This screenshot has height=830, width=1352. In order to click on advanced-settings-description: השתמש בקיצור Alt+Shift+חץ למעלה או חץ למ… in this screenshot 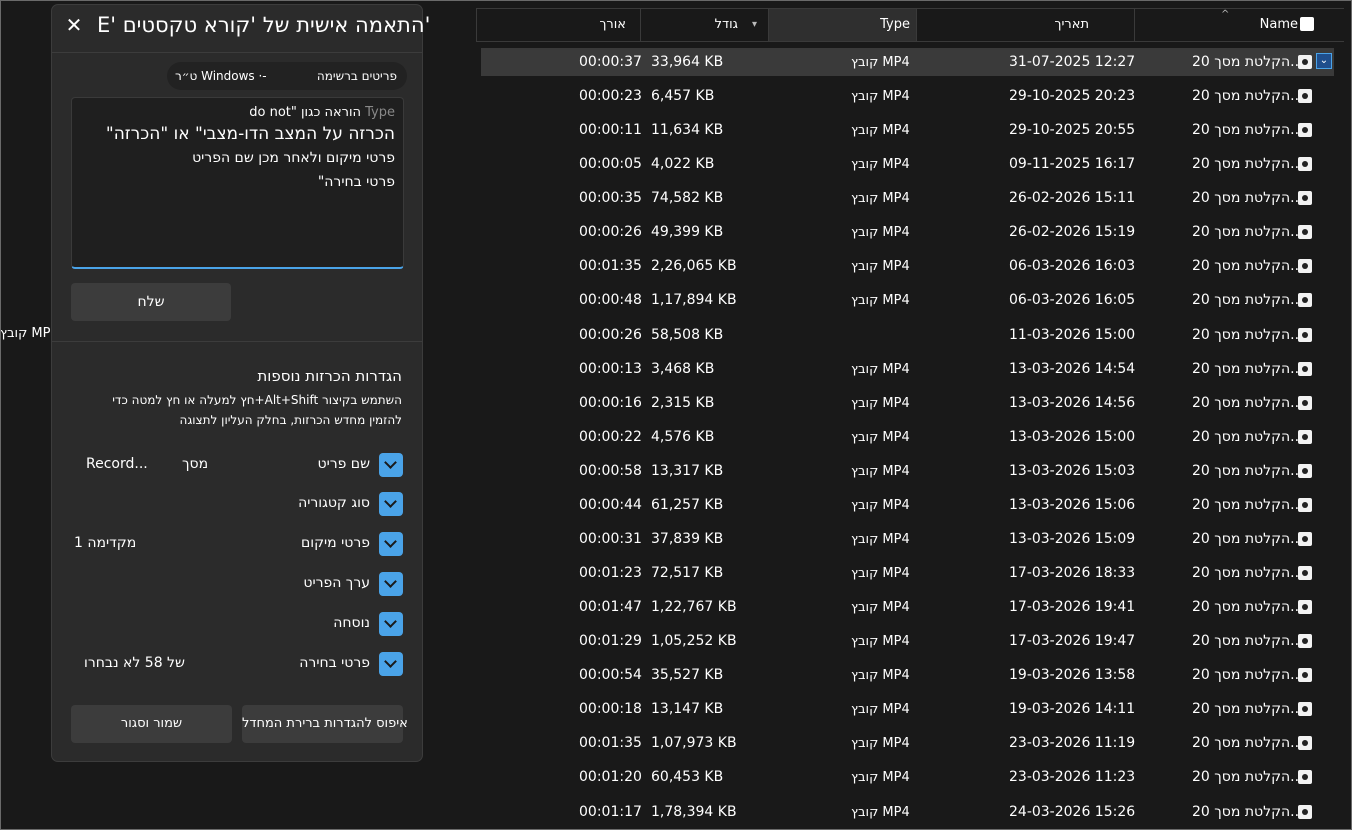, I will do `click(257, 410)`.